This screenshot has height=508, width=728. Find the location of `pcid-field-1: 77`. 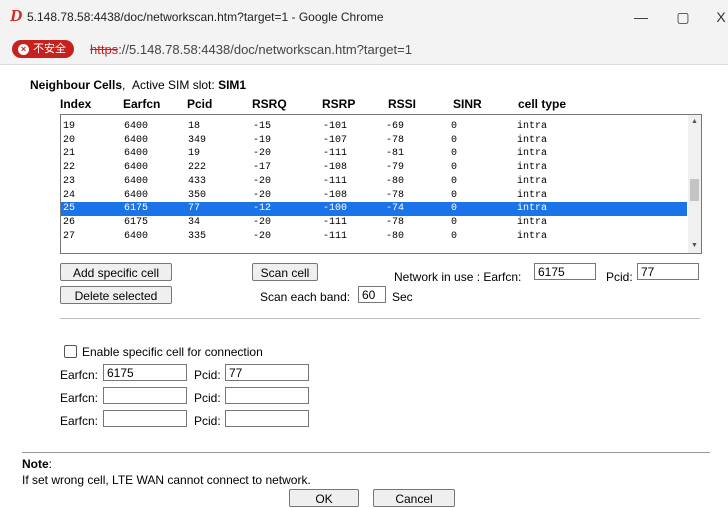

pcid-field-1: 77 is located at coordinates (267, 372).